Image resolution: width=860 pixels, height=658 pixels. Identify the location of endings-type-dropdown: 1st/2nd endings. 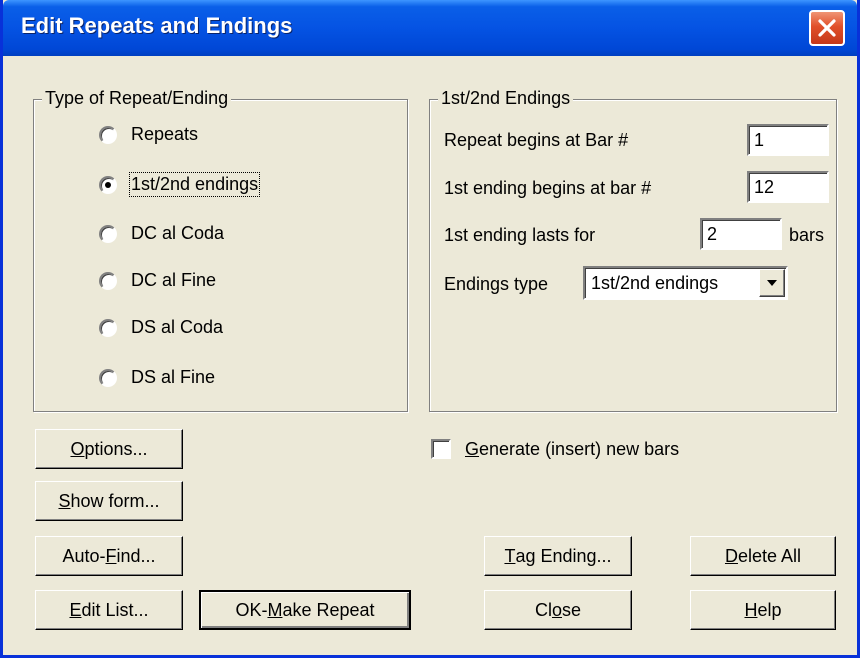
(685, 283).